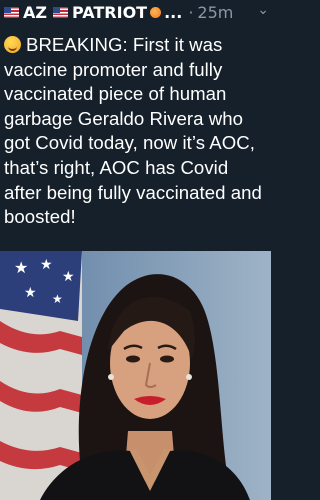  Describe the element at coordinates (12, 44) in the screenshot. I see `grinning-sweat-emoji-icon` at that location.